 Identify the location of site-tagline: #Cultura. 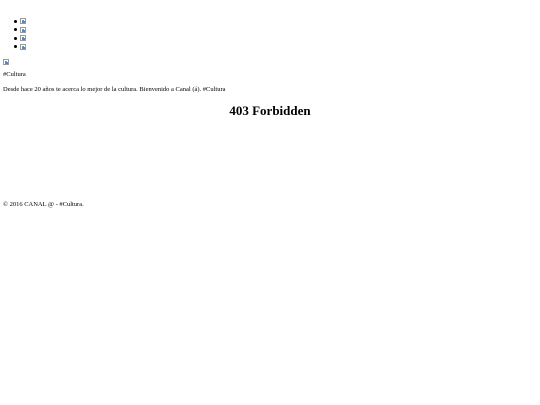
(14, 74).